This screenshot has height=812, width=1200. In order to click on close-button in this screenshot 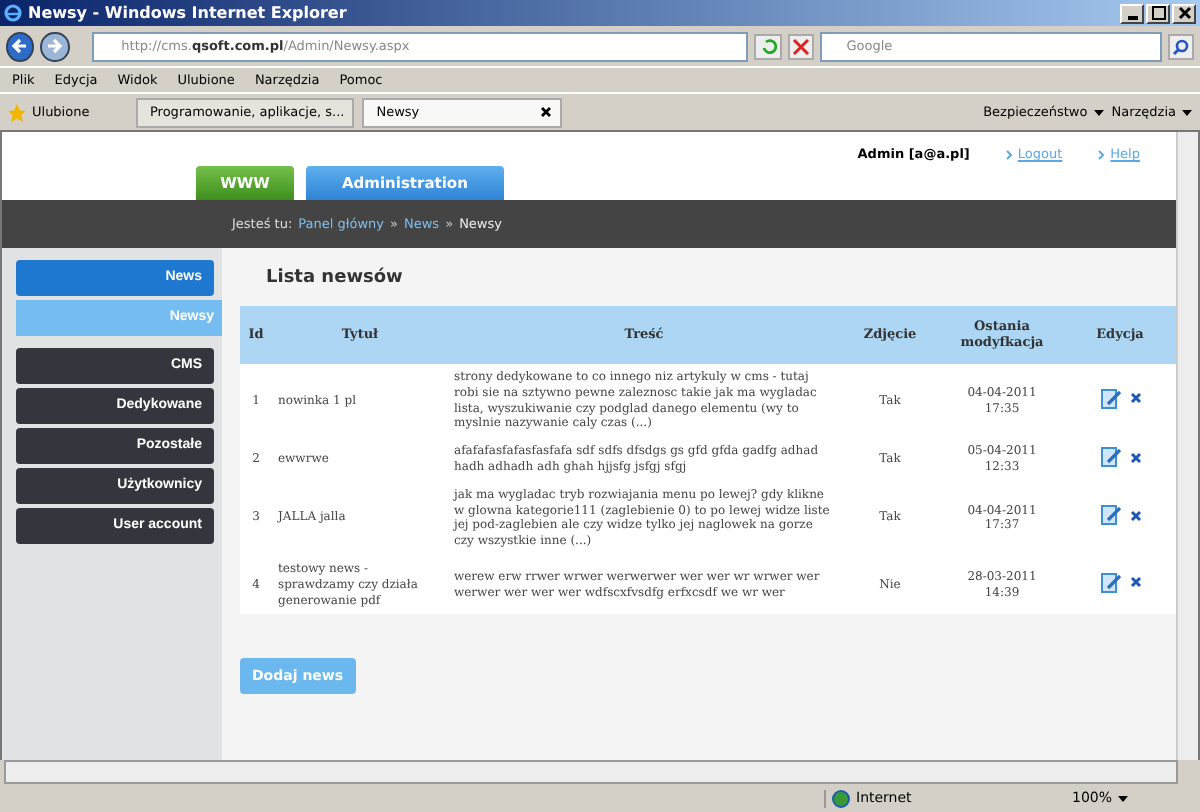, I will do `click(1184, 13)`.